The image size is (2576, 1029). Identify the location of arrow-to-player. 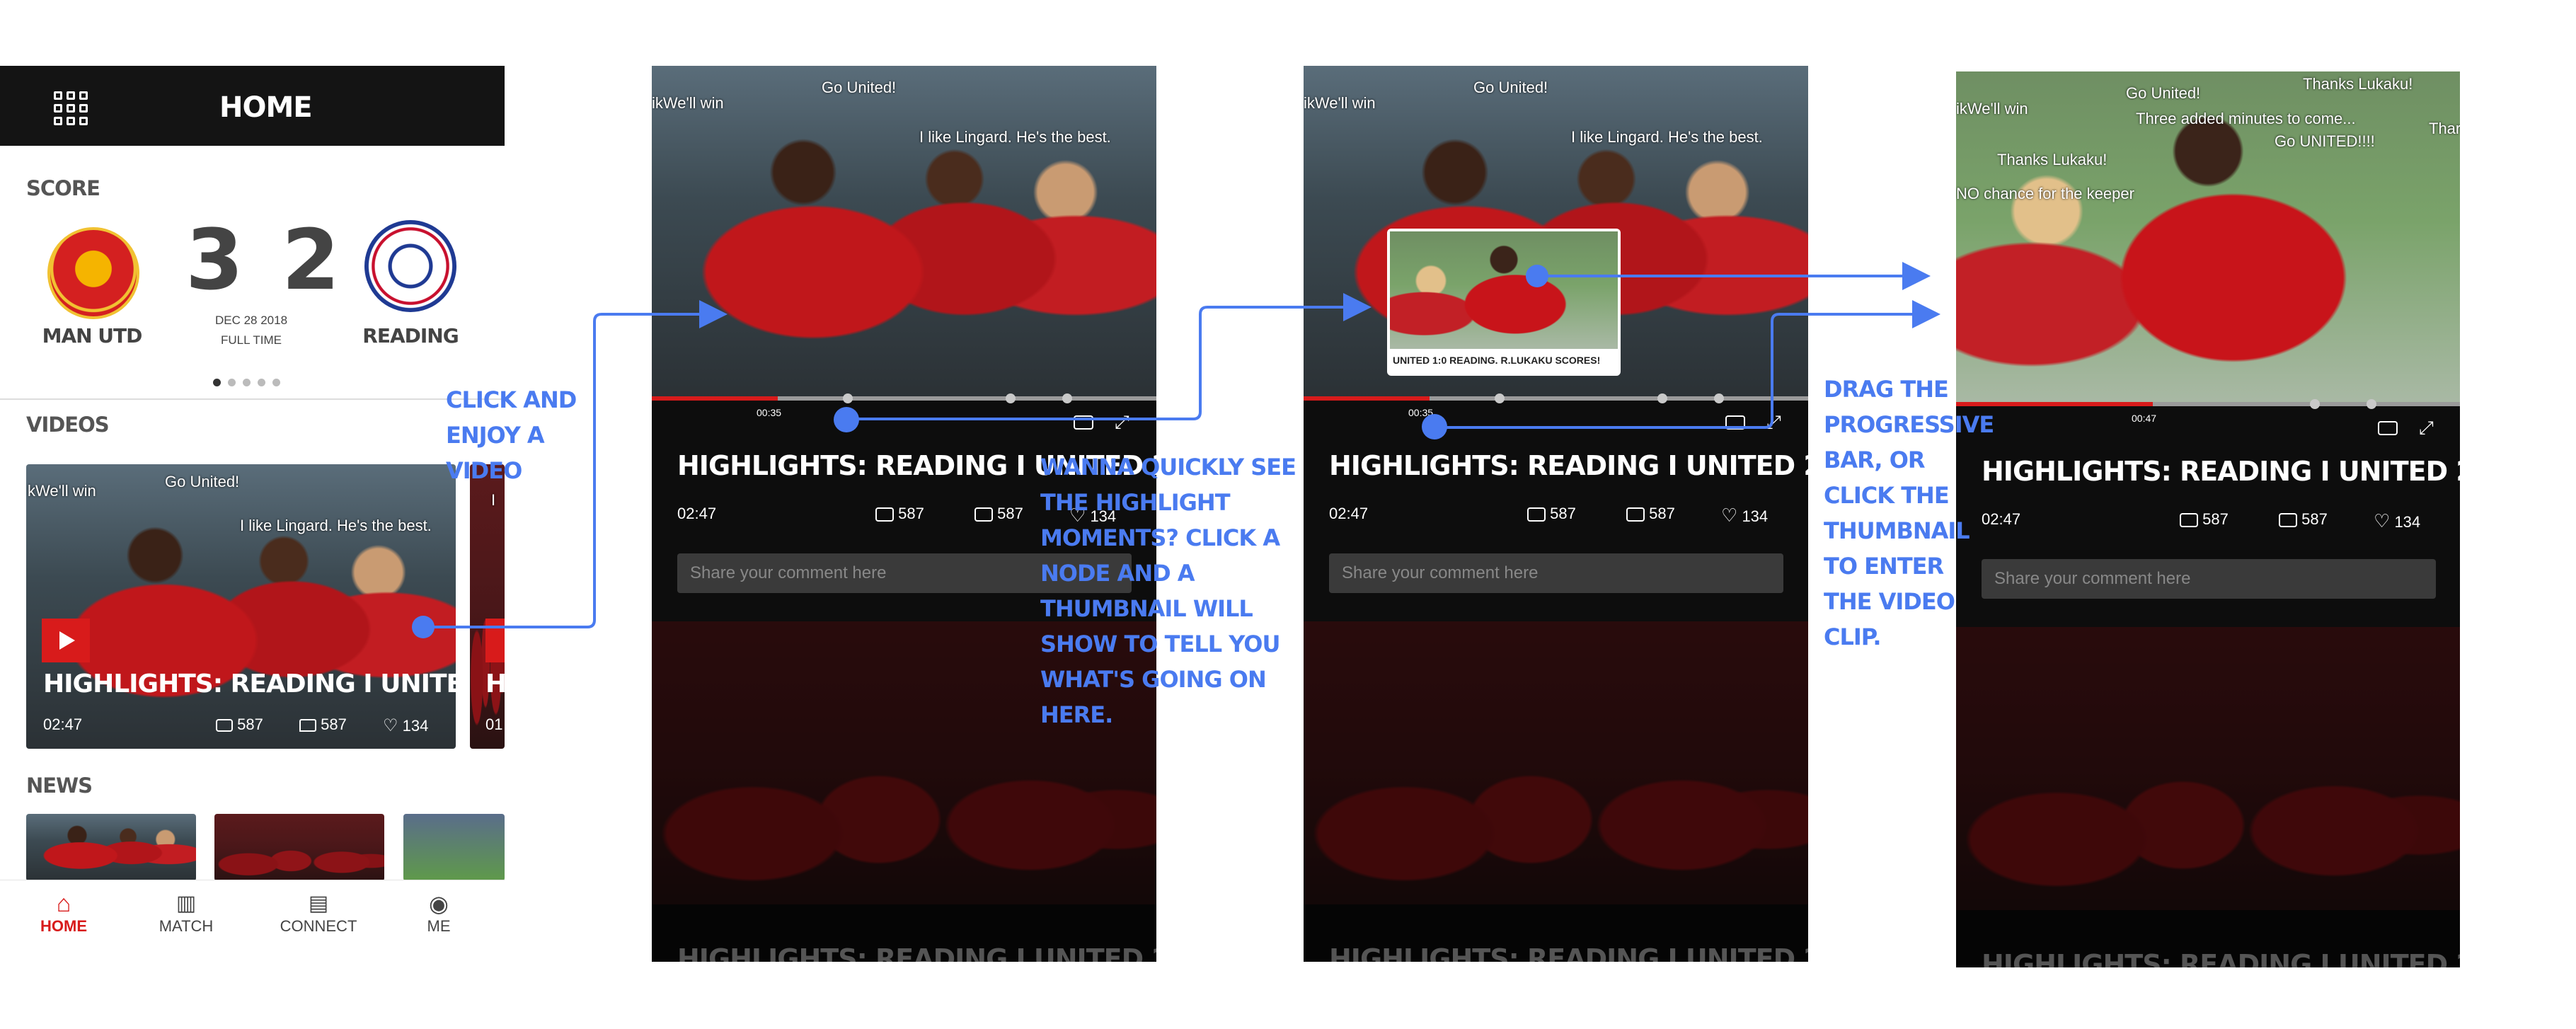
(576, 464).